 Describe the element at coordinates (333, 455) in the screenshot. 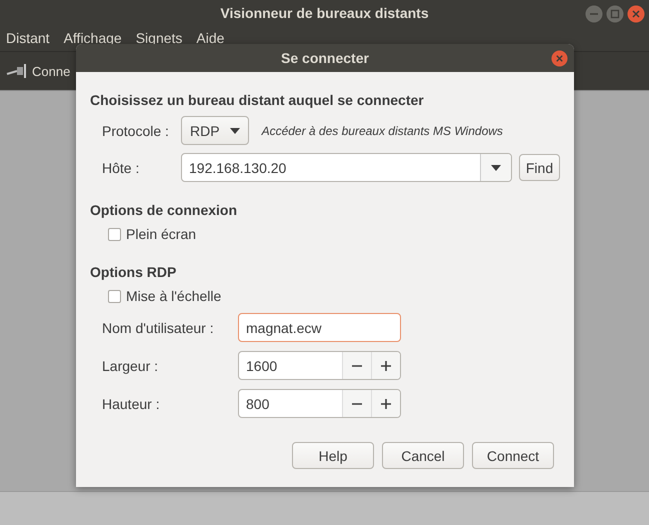

I see `dialog-button: Help` at that location.